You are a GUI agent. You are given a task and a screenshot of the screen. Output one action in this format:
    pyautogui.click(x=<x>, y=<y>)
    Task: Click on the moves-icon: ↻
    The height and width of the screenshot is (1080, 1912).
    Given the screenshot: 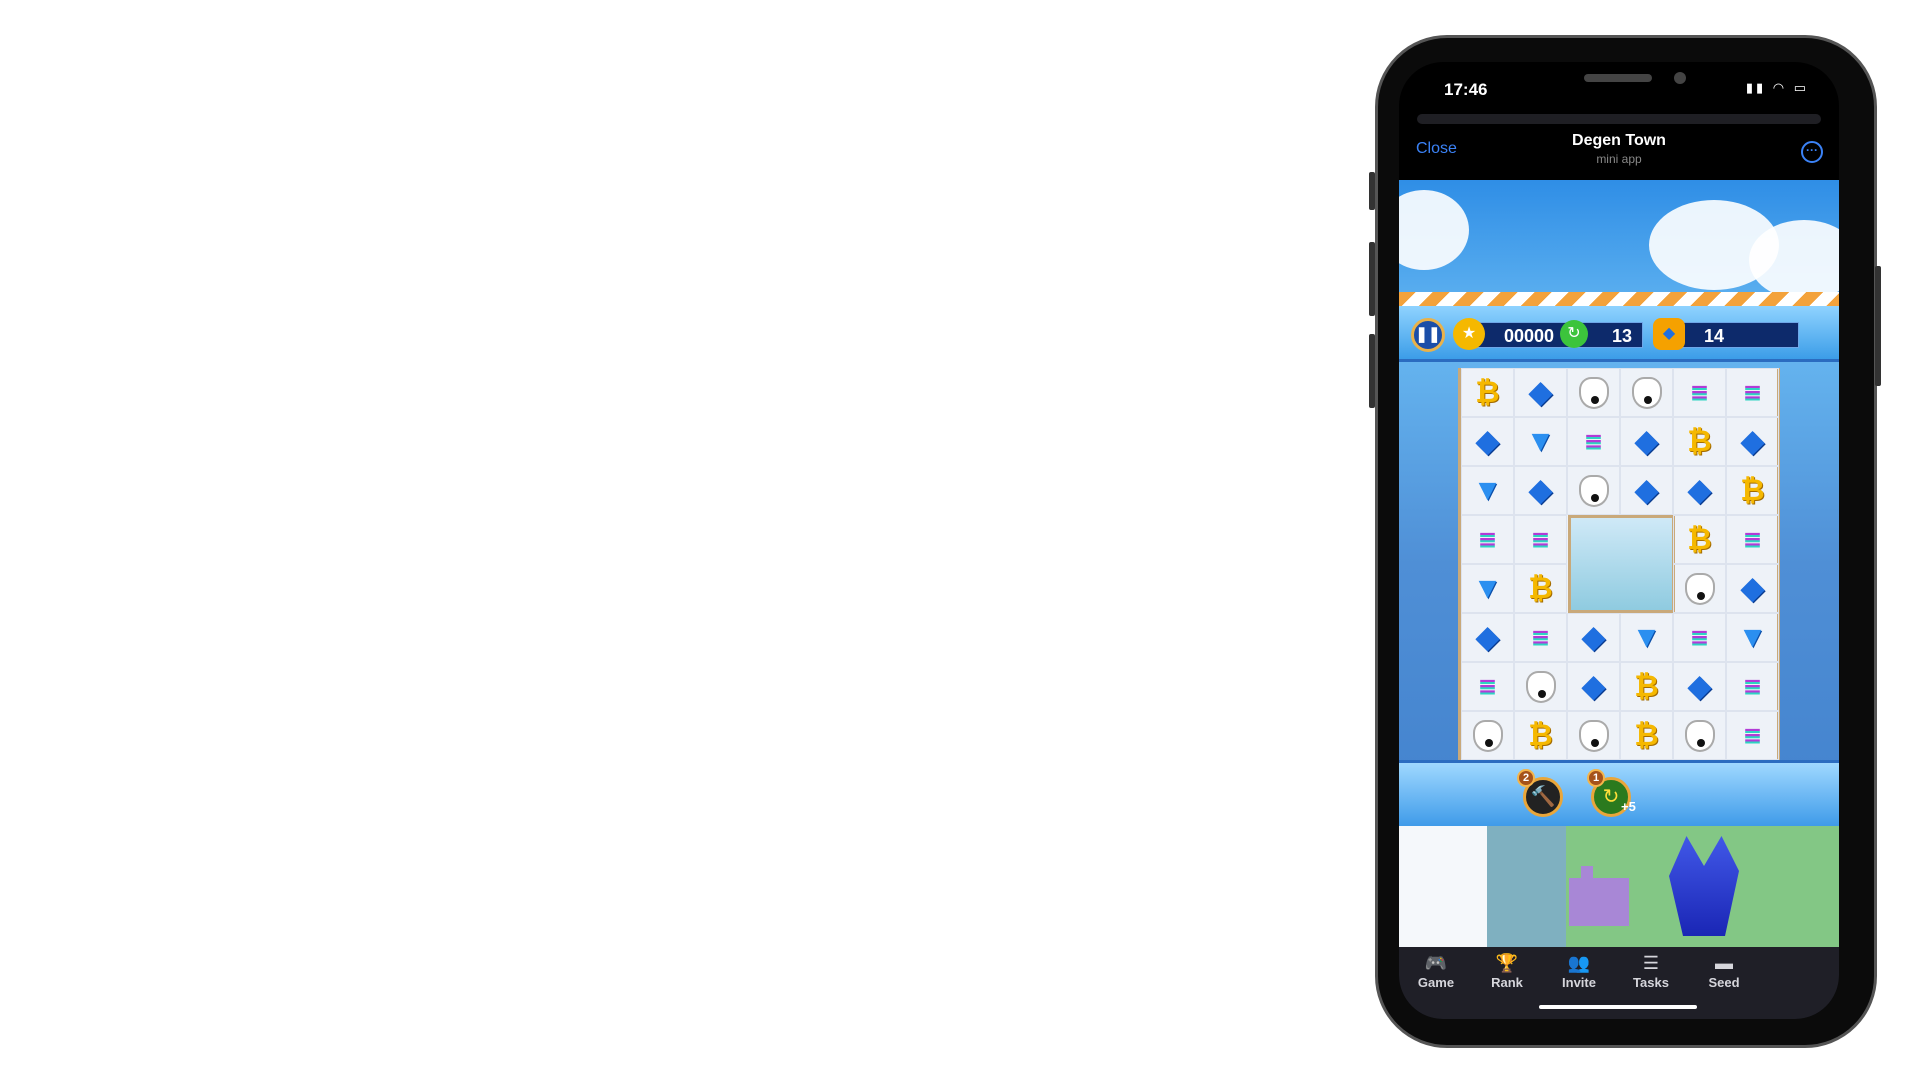 What is the action you would take?
    pyautogui.click(x=1574, y=334)
    